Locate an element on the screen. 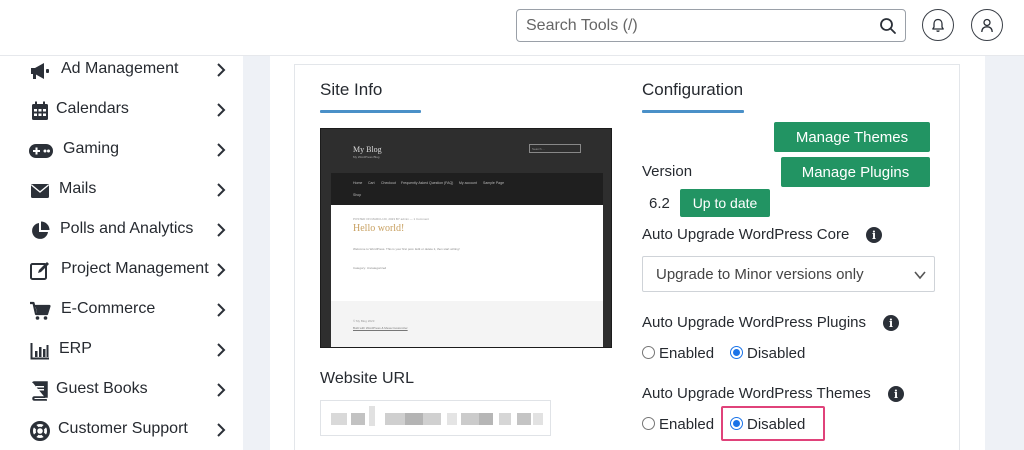  preview-footer-link: Built with WordPress & Mesa Customizer is located at coordinates (380, 328).